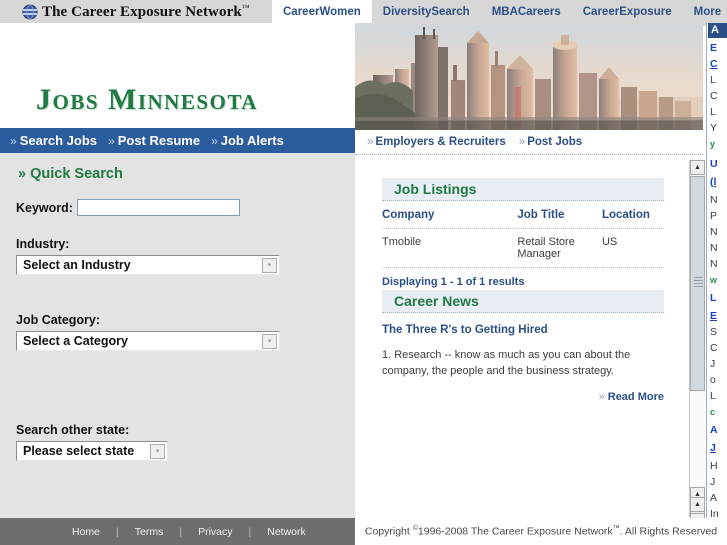  What do you see at coordinates (523, 189) in the screenshot?
I see `job-listings-header: Job Listings` at bounding box center [523, 189].